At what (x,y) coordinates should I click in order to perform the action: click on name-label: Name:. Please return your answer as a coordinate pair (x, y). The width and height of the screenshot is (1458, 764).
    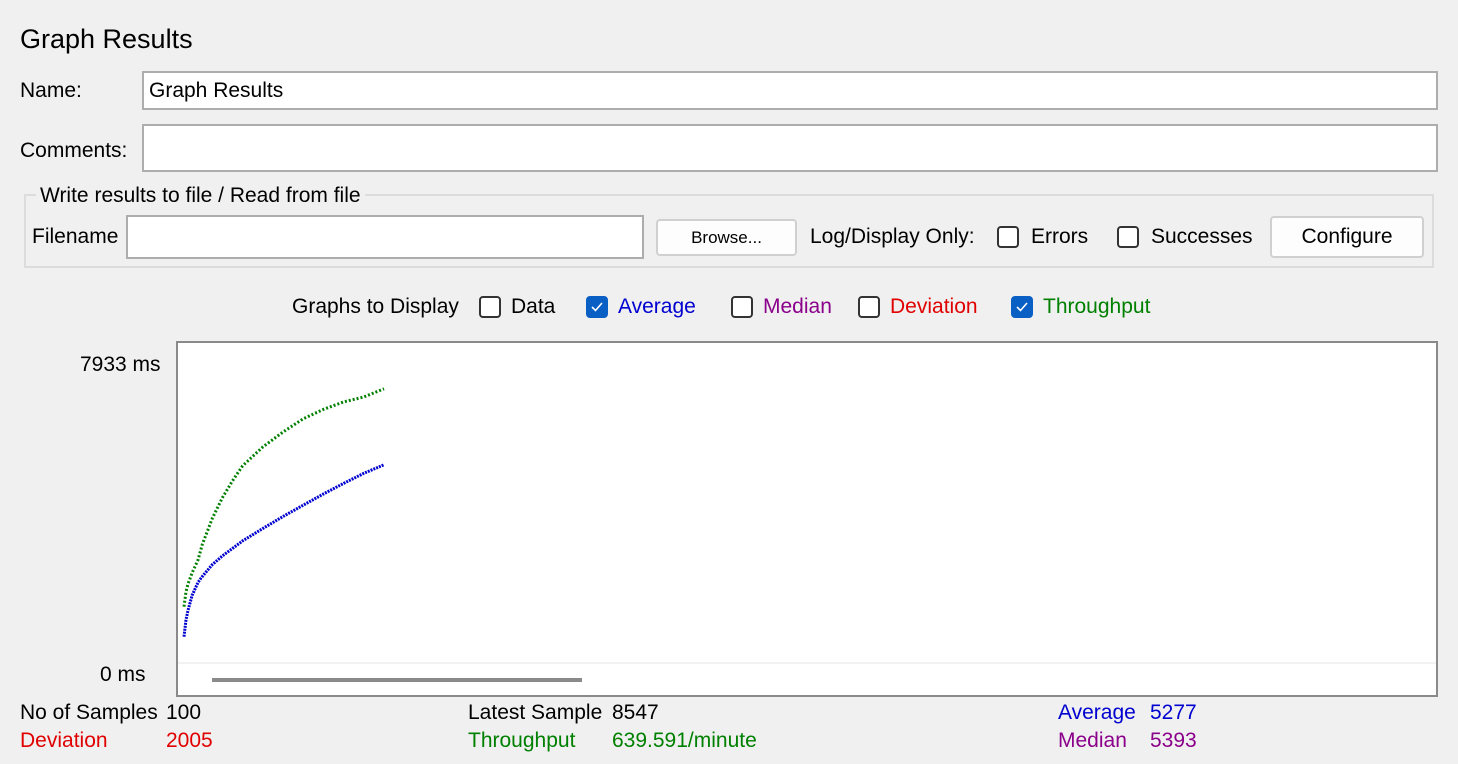
    Looking at the image, I should click on (51, 90).